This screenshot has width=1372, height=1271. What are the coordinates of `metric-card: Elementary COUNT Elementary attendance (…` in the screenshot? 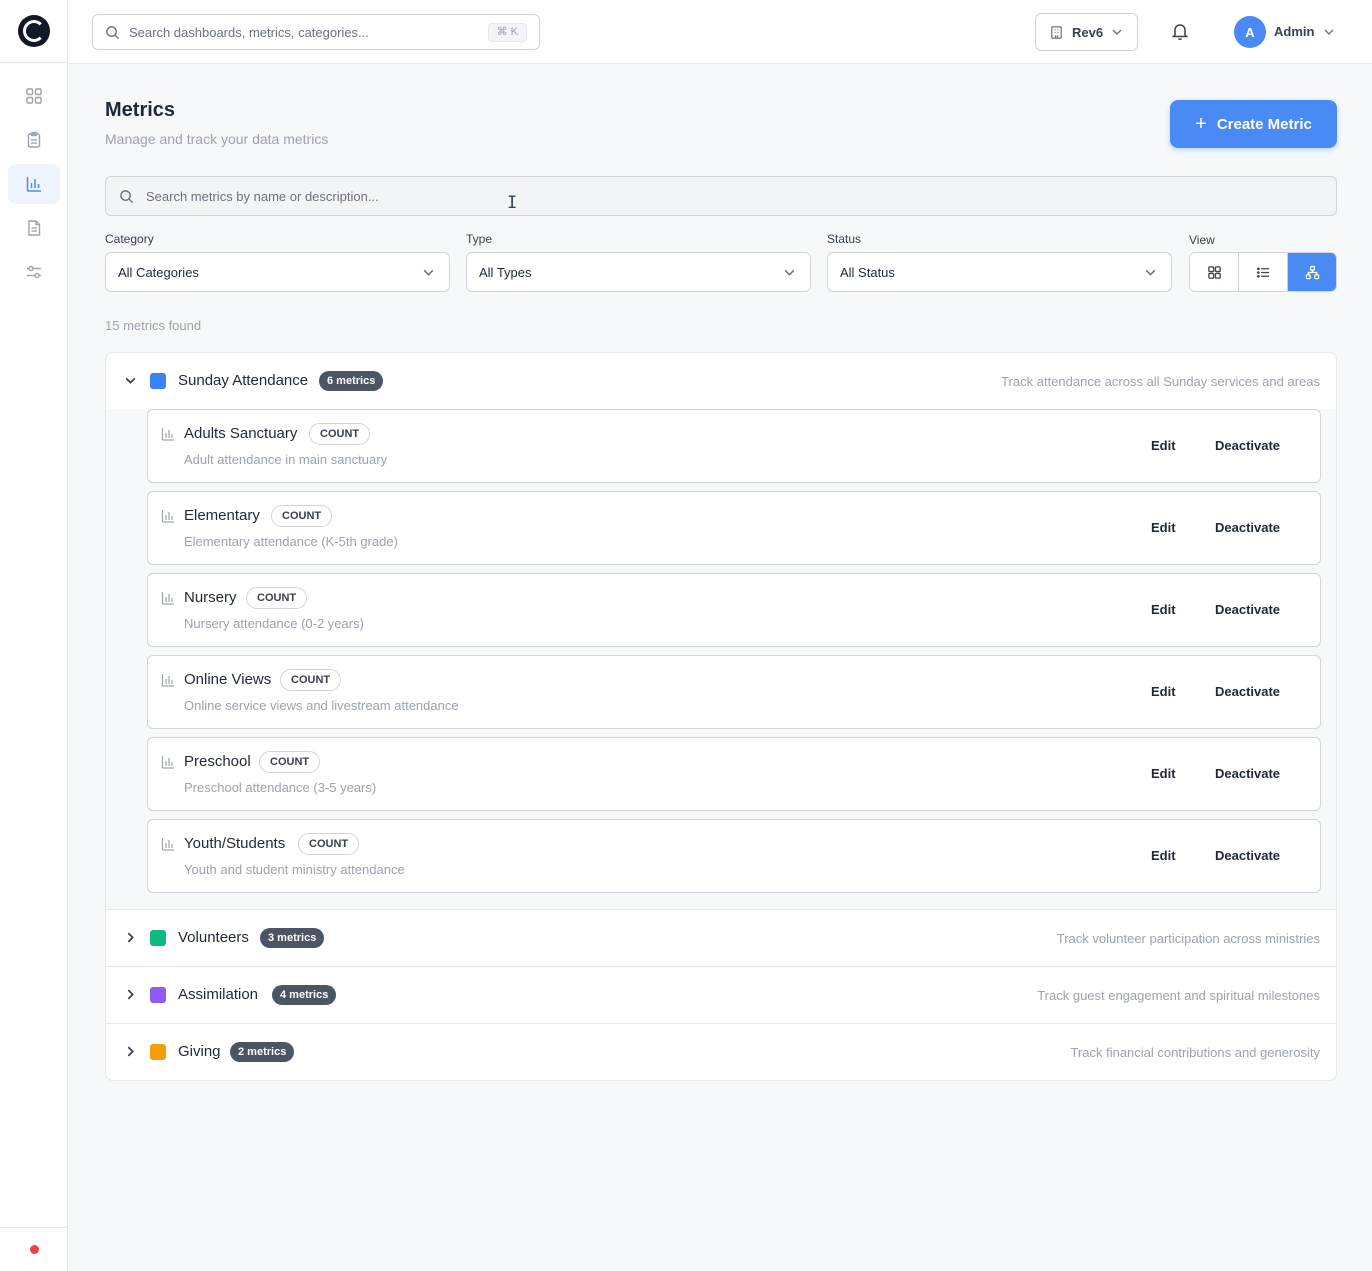 It's located at (734, 528).